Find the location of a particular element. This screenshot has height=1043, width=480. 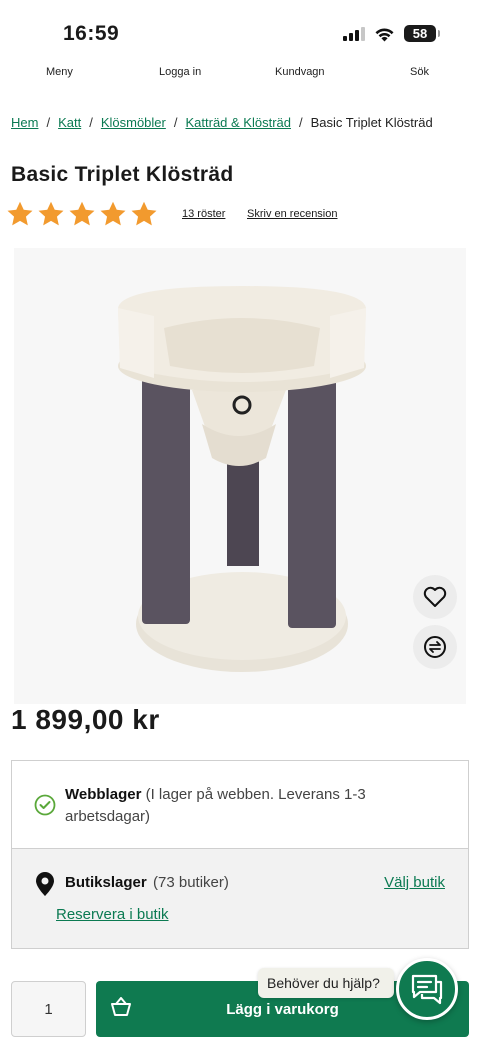

compare-button is located at coordinates (435, 647).